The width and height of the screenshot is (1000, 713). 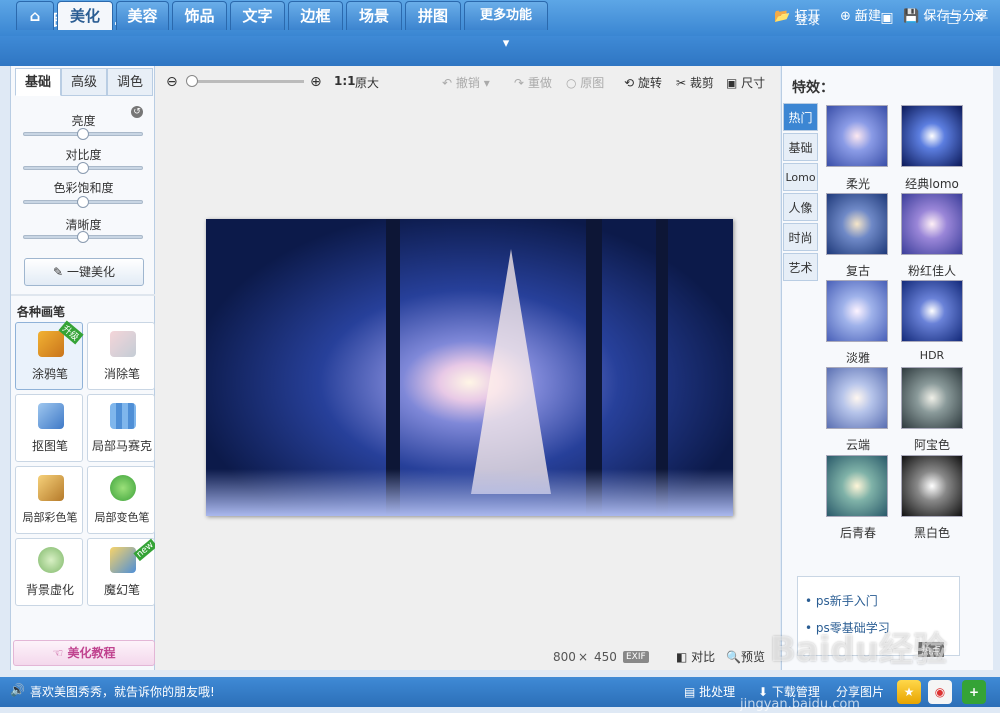 What do you see at coordinates (49, 590) in the screenshot?
I see `tool-label: 背景虚化` at bounding box center [49, 590].